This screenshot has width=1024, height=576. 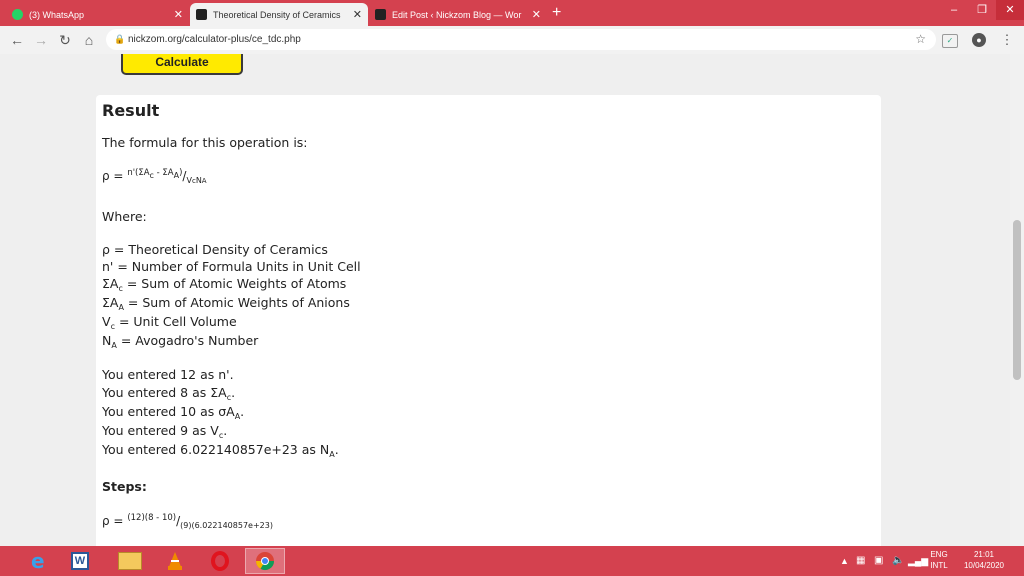 I want to click on def-vc: Vc = Unit Cell Volume, so click(x=169, y=322).